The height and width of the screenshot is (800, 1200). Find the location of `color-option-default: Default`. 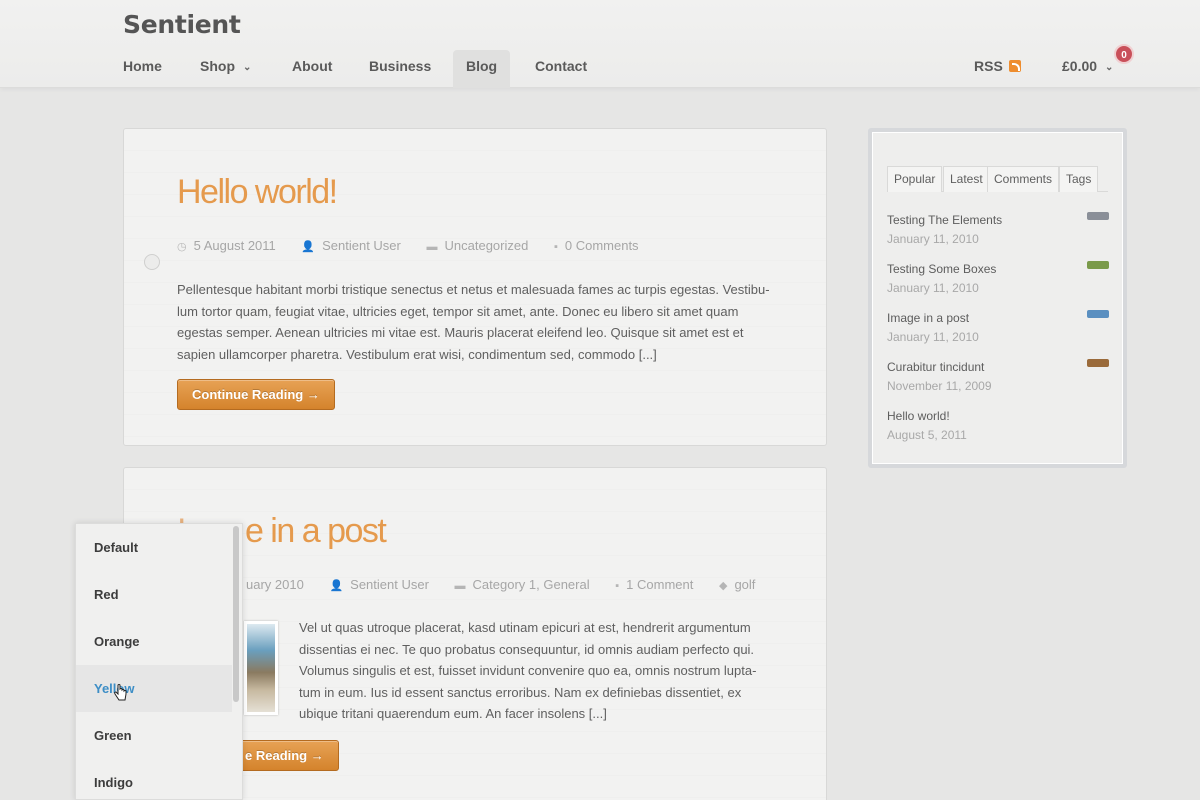

color-option-default: Default is located at coordinates (154, 547).